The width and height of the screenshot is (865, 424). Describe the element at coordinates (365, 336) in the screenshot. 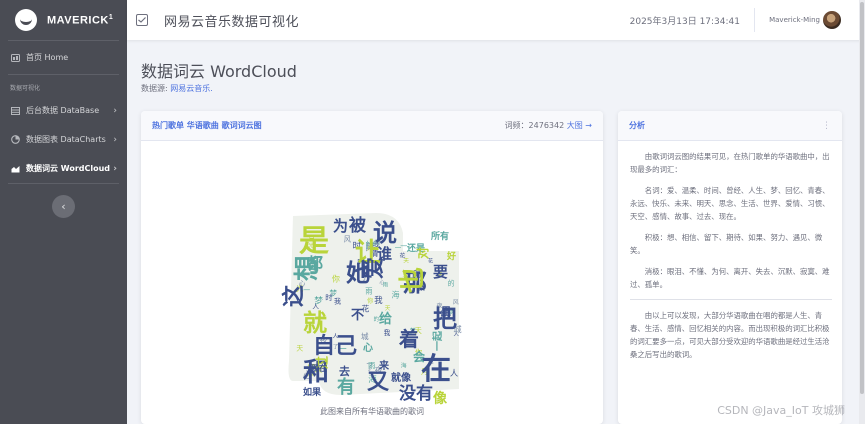

I see `wordcloud-filler-word: 城` at that location.